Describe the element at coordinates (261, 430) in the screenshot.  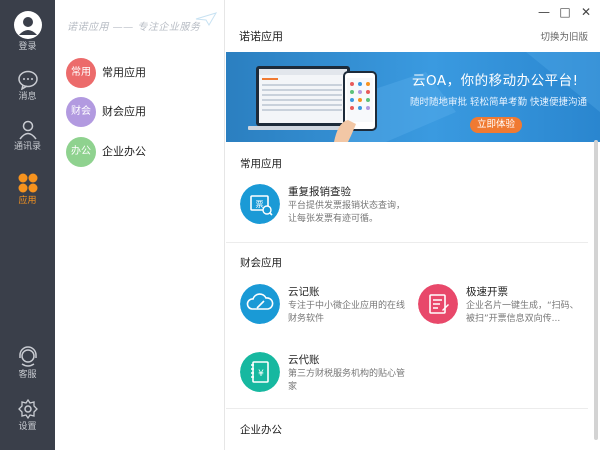
I see `section-title-office: 企业办公` at that location.